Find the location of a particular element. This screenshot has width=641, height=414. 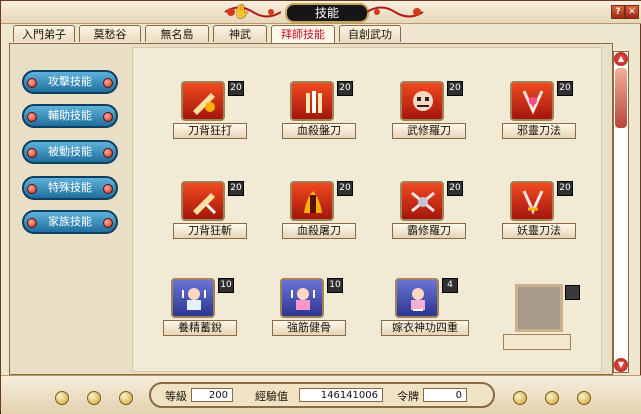

blade-strike-icon is located at coordinates (203, 101).